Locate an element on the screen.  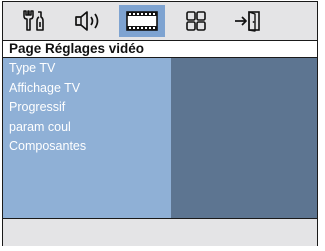
status-bar is located at coordinates (160, 232).